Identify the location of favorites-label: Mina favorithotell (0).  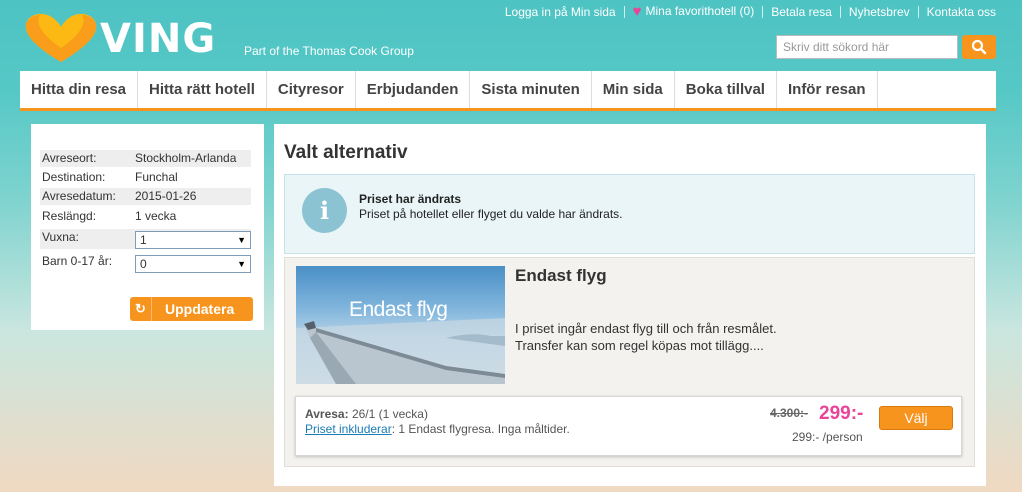
(700, 11).